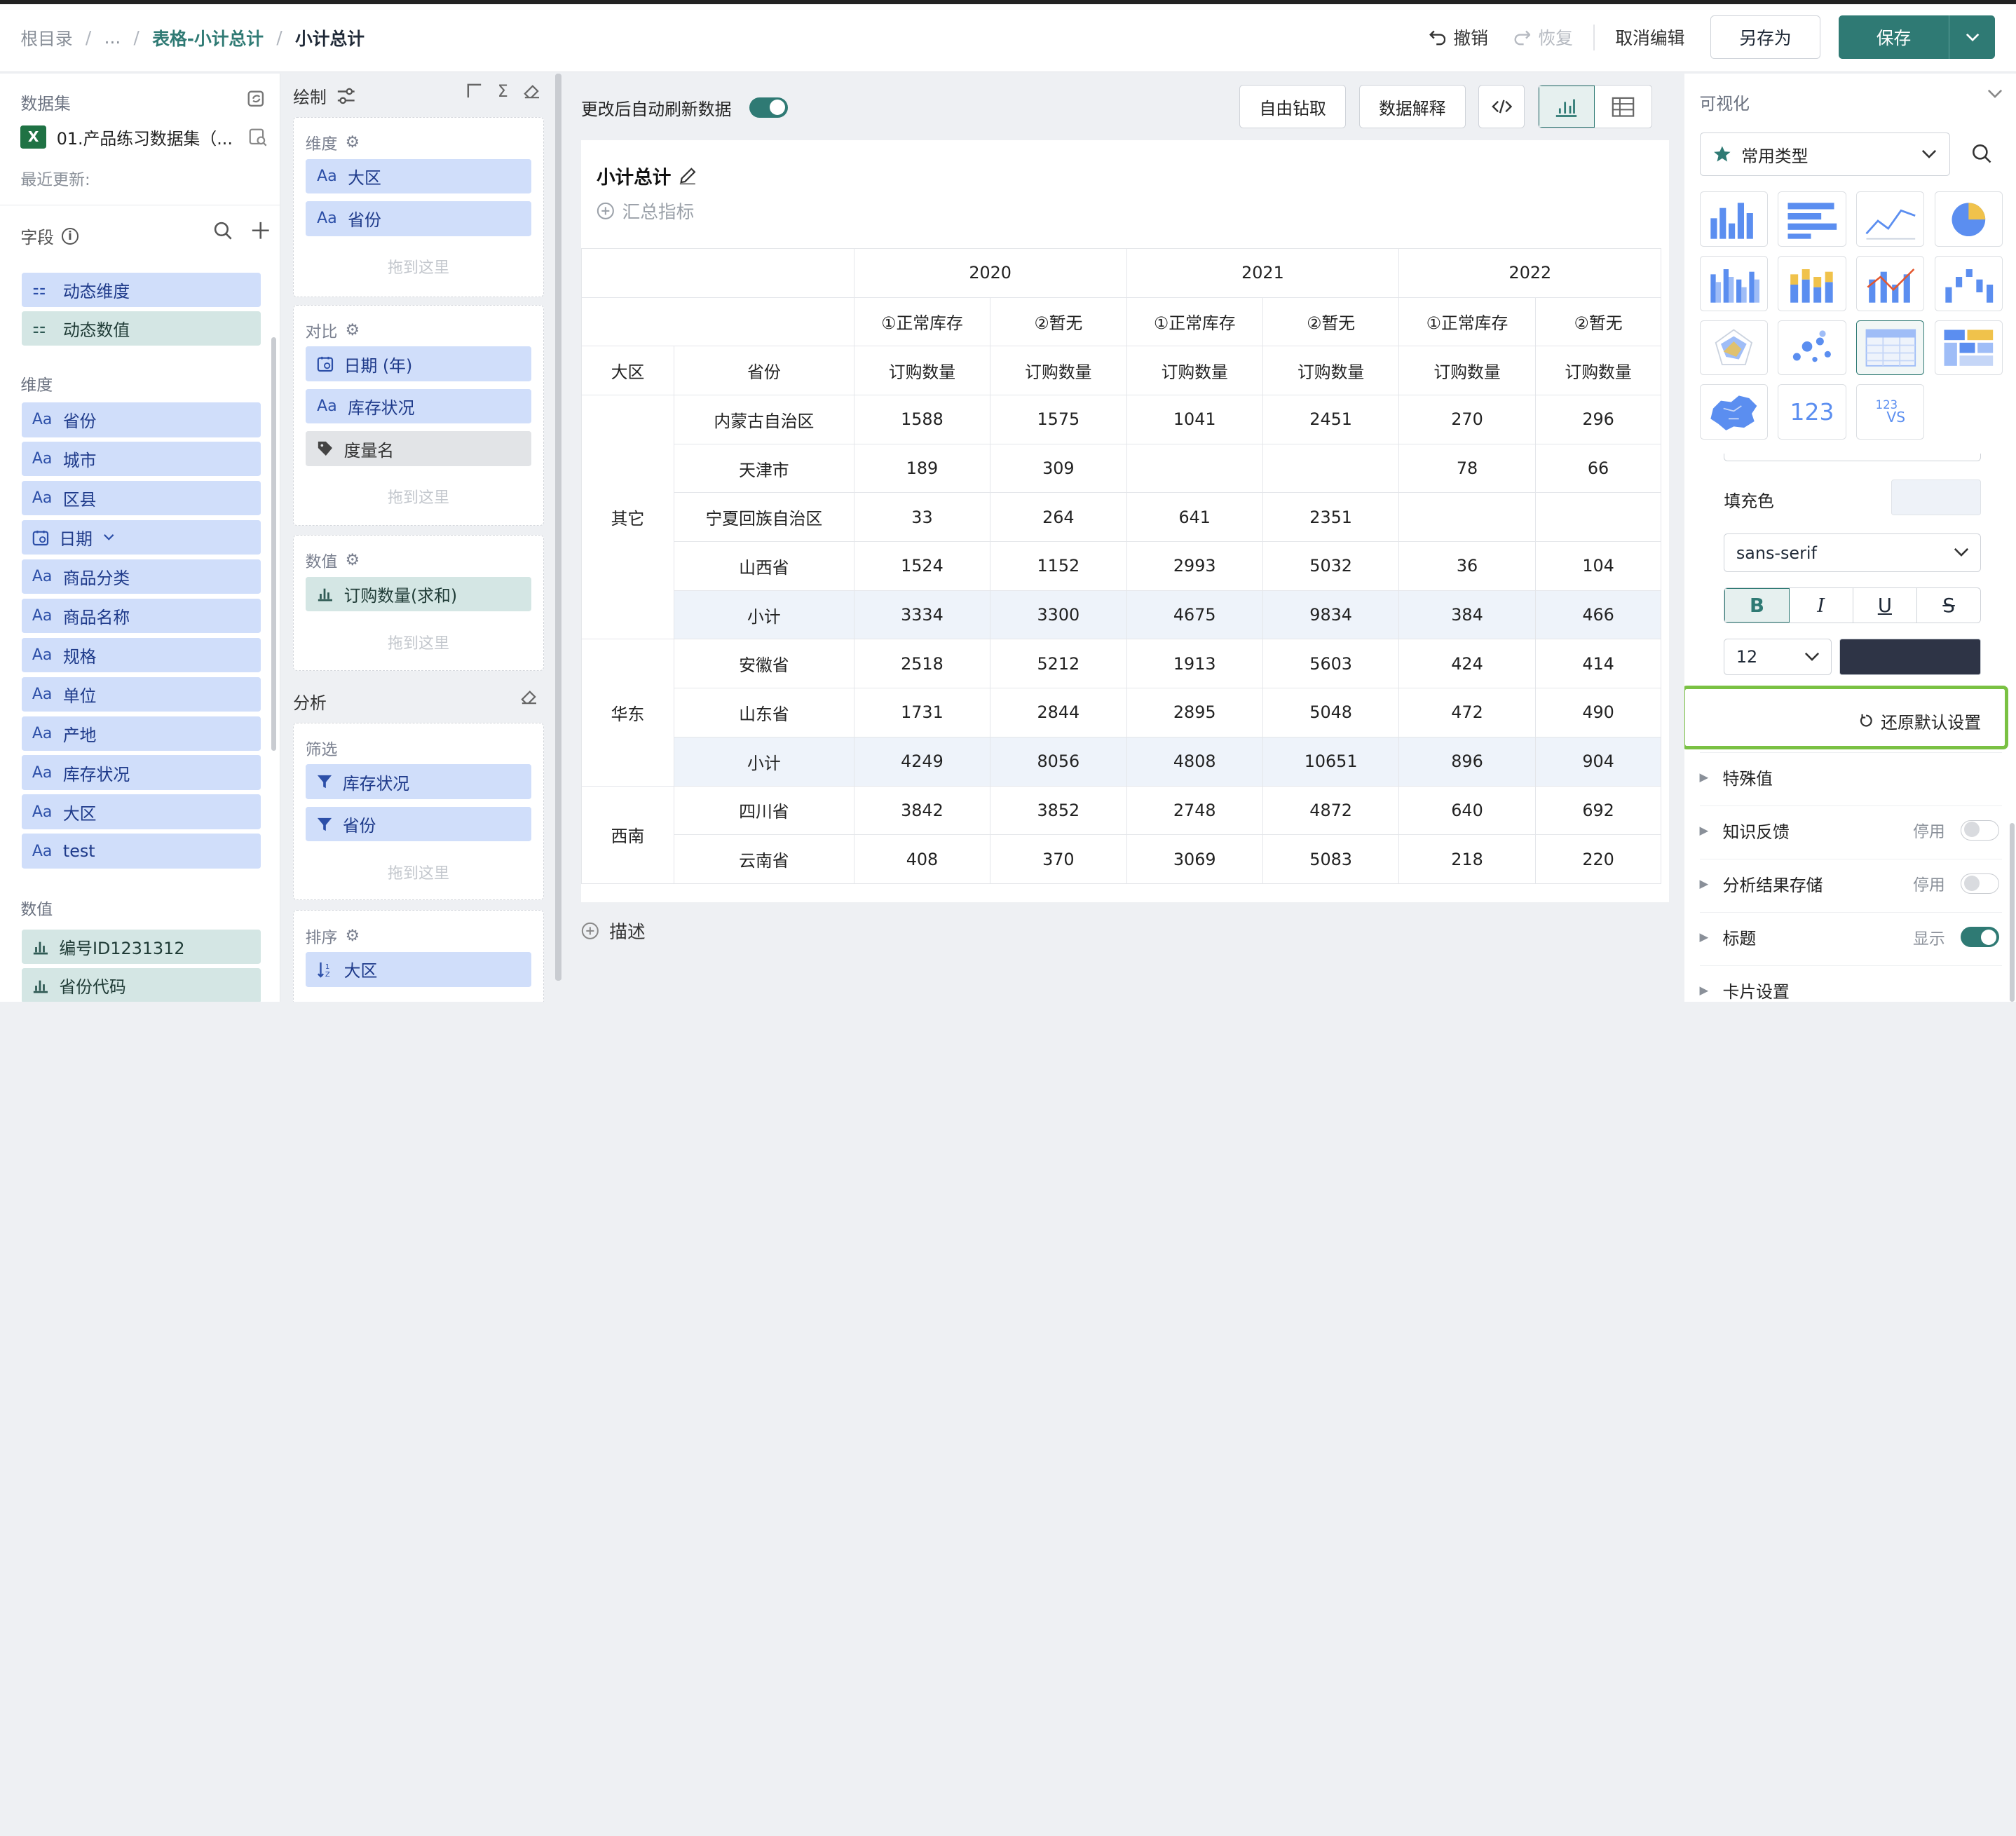 Image resolution: width=2016 pixels, height=1836 pixels. I want to click on value-cell: 8056, so click(1058, 761).